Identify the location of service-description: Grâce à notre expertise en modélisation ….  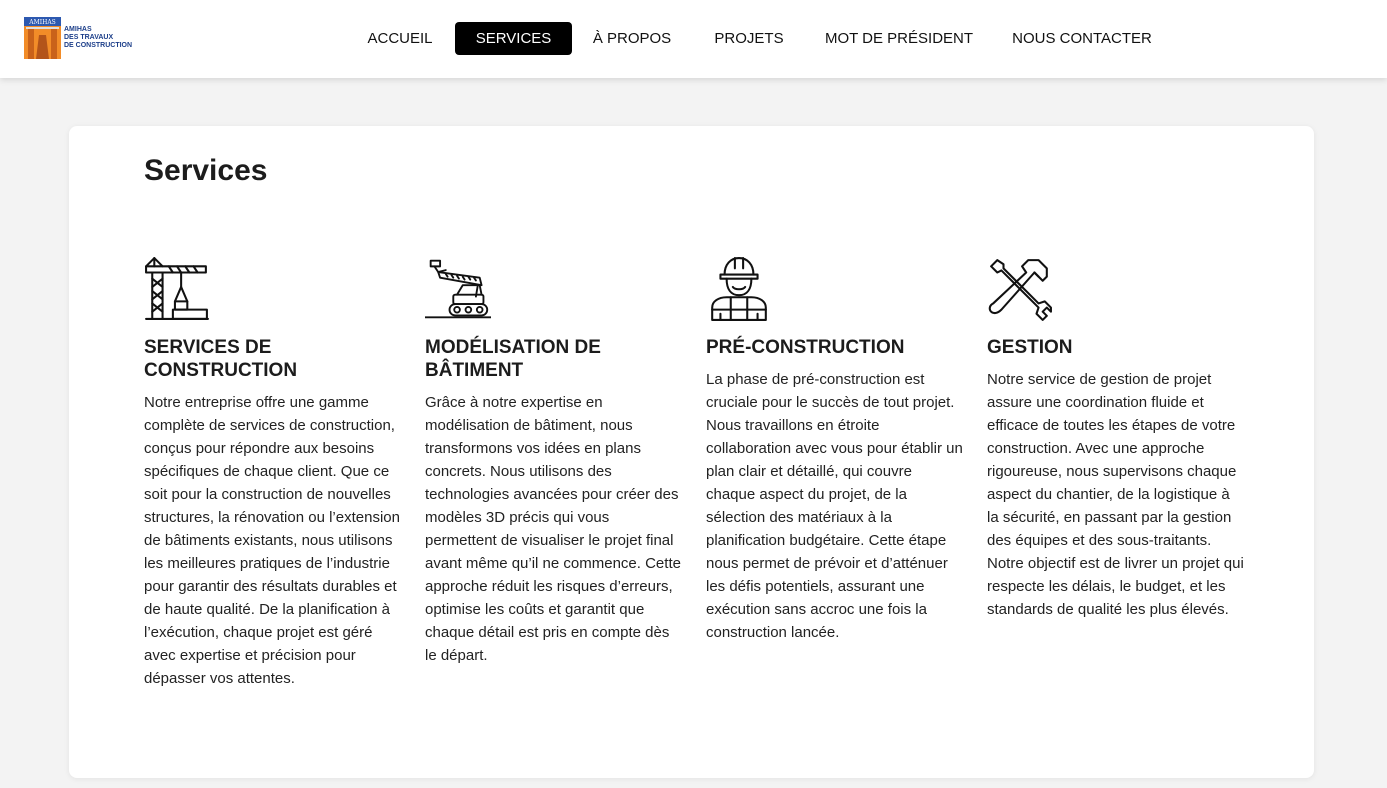
(553, 529).